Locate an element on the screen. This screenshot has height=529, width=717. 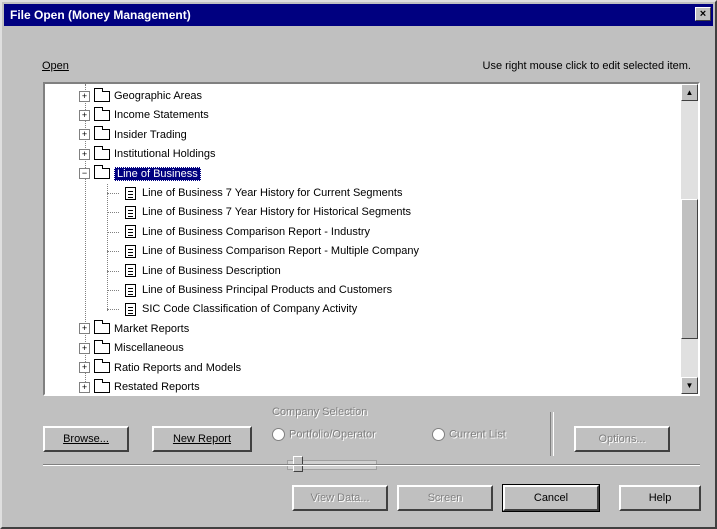
new-report-label: New Report is located at coordinates (202, 439).